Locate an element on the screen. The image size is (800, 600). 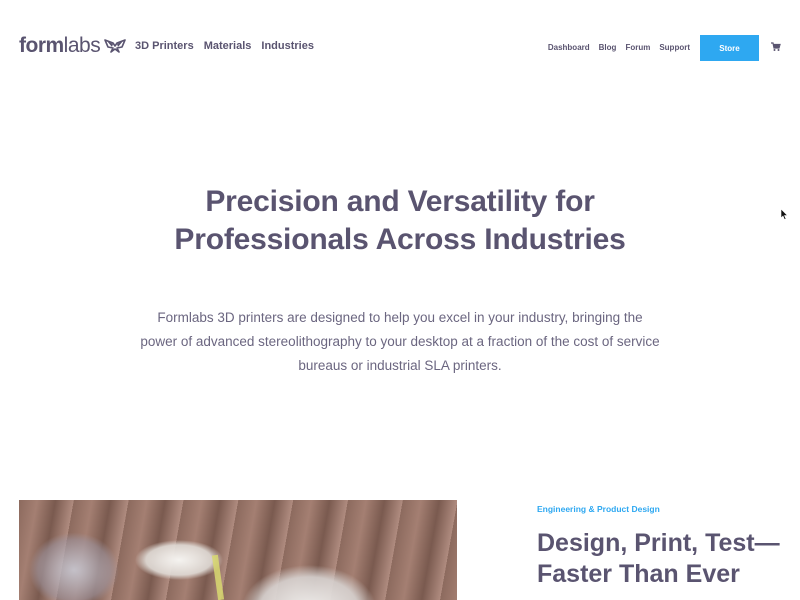
secondary-nav: Dashboard Blog Forum Support is located at coordinates (619, 47).